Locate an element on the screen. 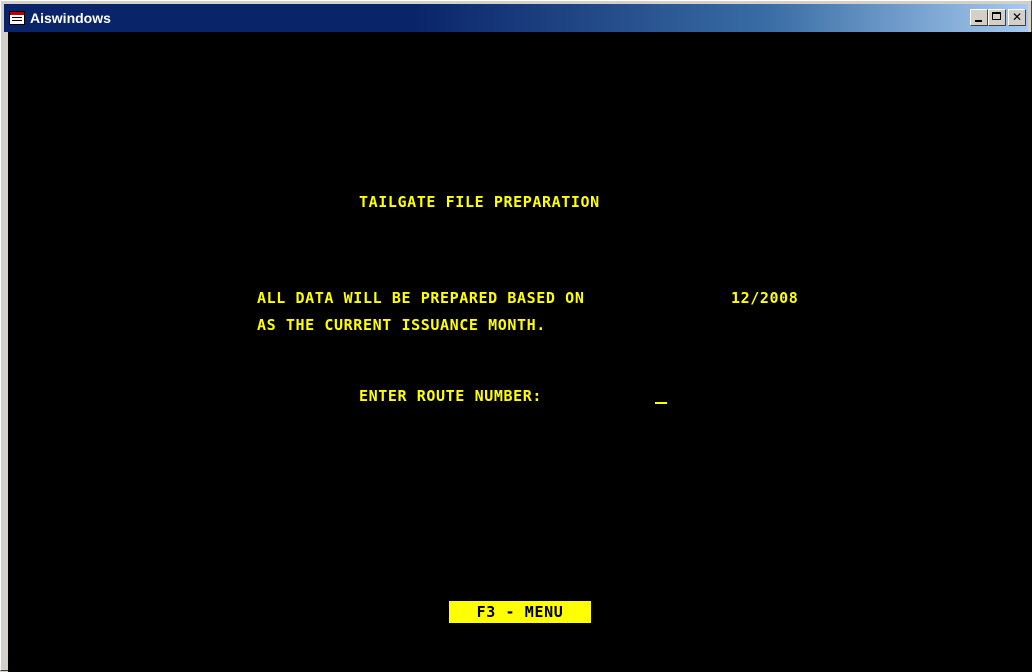 Image resolution: width=1032 pixels, height=672 pixels. f3-menu-key: F3 - MENU is located at coordinates (520, 612).